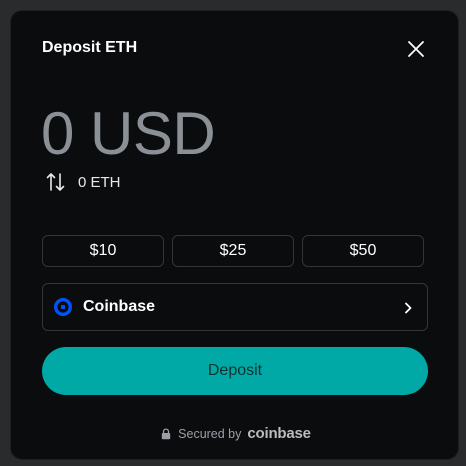 The height and width of the screenshot is (466, 466). I want to click on provider-name: Coinbase, so click(119, 306).